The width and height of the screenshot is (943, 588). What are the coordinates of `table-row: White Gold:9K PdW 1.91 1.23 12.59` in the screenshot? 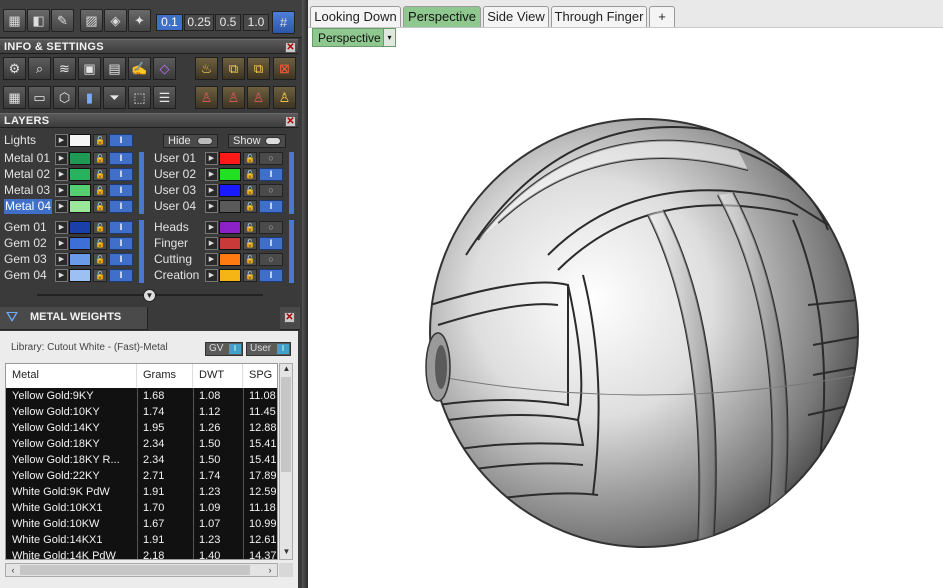 It's located at (141, 492).